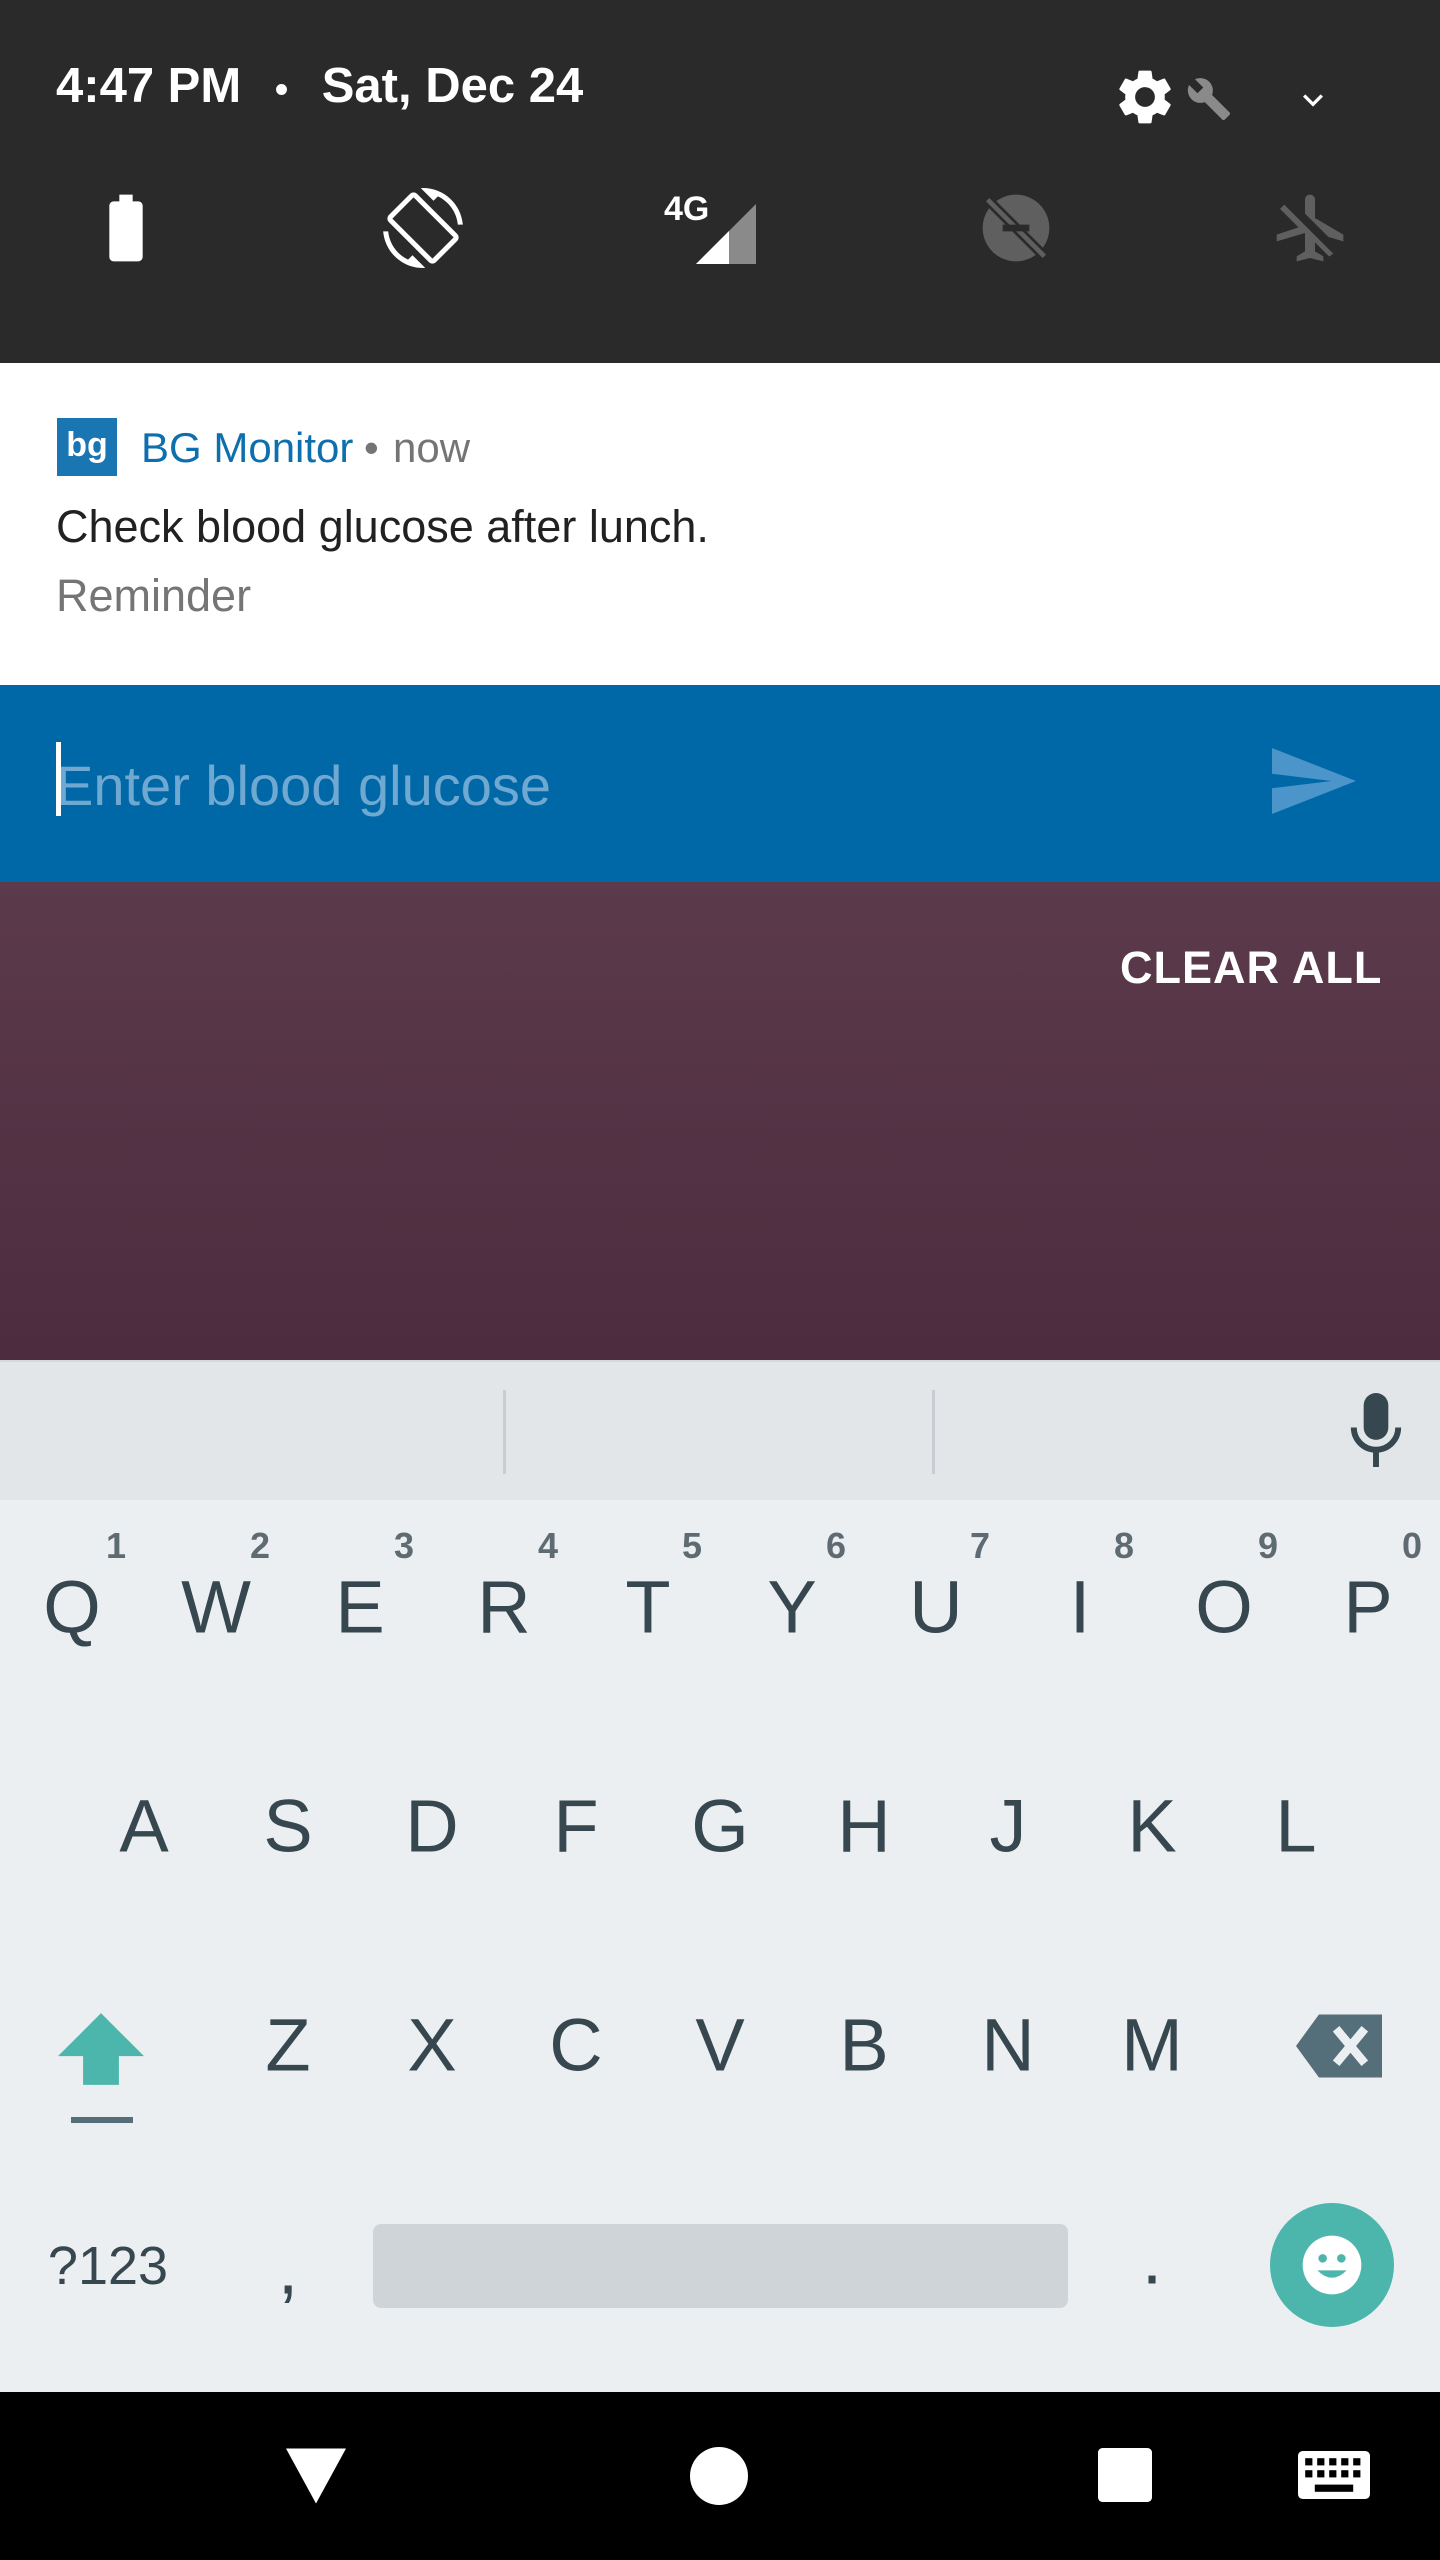  I want to click on back-icon, so click(316, 2476).